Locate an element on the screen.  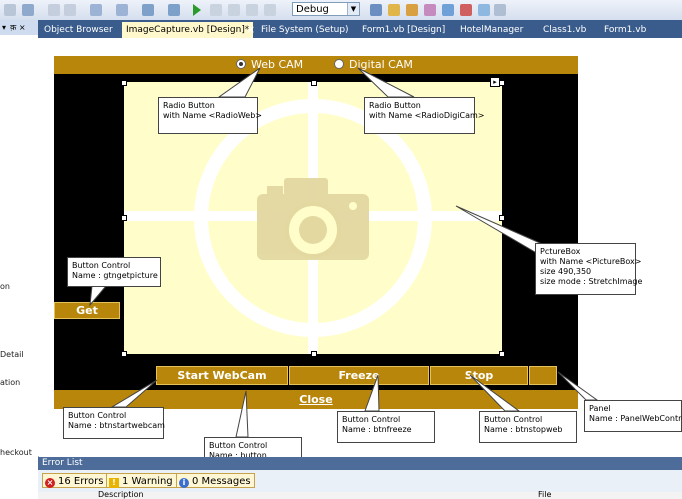
callout-line: with Name <RadioDigiCam> is located at coordinates (427, 115).